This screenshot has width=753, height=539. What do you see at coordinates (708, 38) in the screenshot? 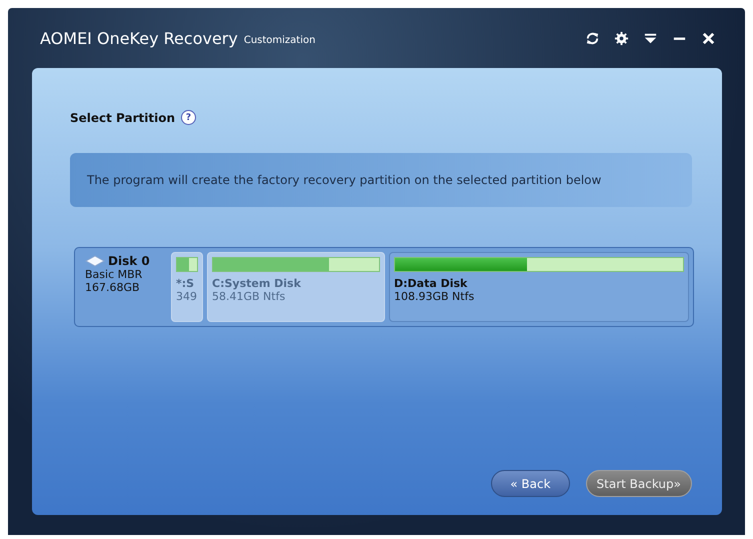
I see `close-icon` at bounding box center [708, 38].